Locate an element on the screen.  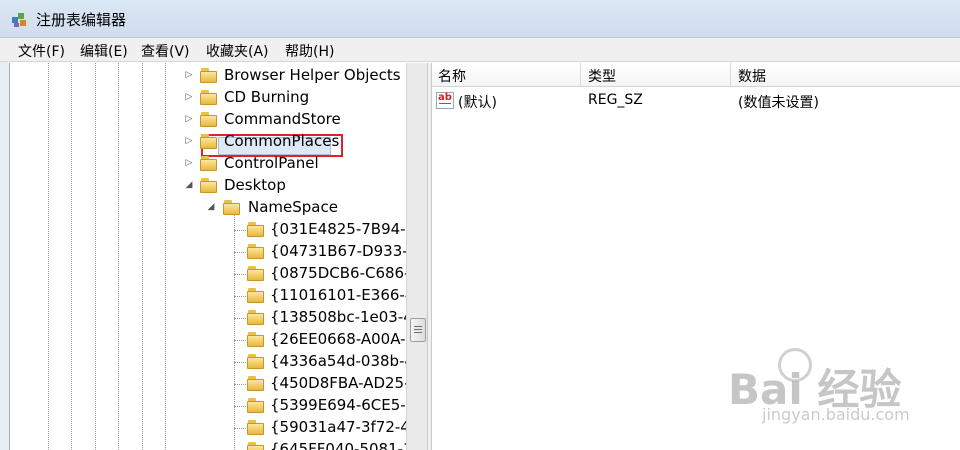
string-value-icon: ab is located at coordinates (445, 100).